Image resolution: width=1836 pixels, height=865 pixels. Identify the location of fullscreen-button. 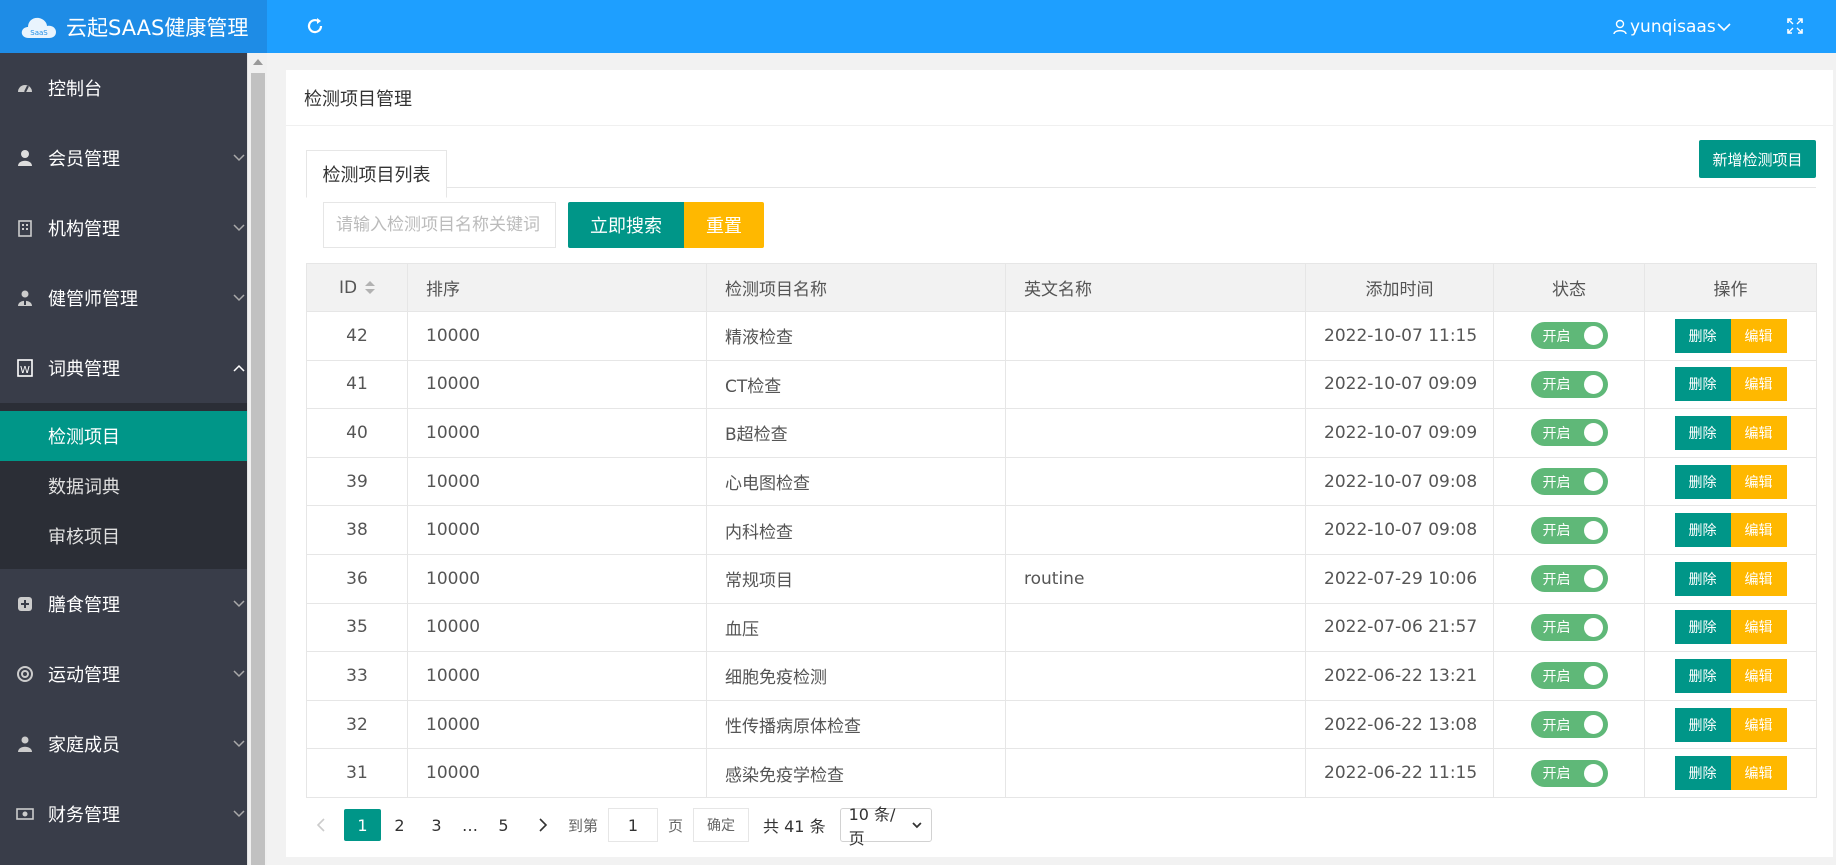
(1795, 26).